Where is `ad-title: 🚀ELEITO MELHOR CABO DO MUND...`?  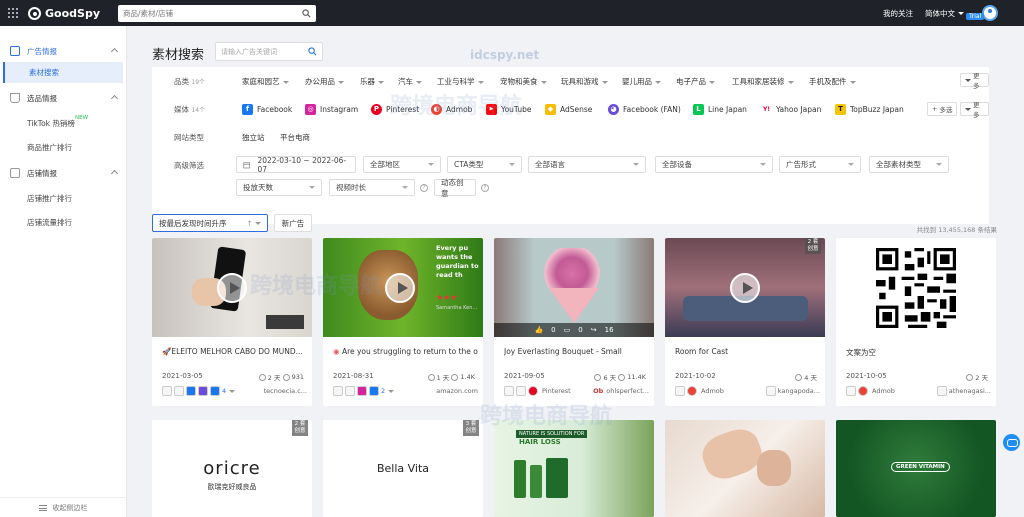 ad-title: 🚀ELEITO MELHOR CABO DO MUND... is located at coordinates (234, 351).